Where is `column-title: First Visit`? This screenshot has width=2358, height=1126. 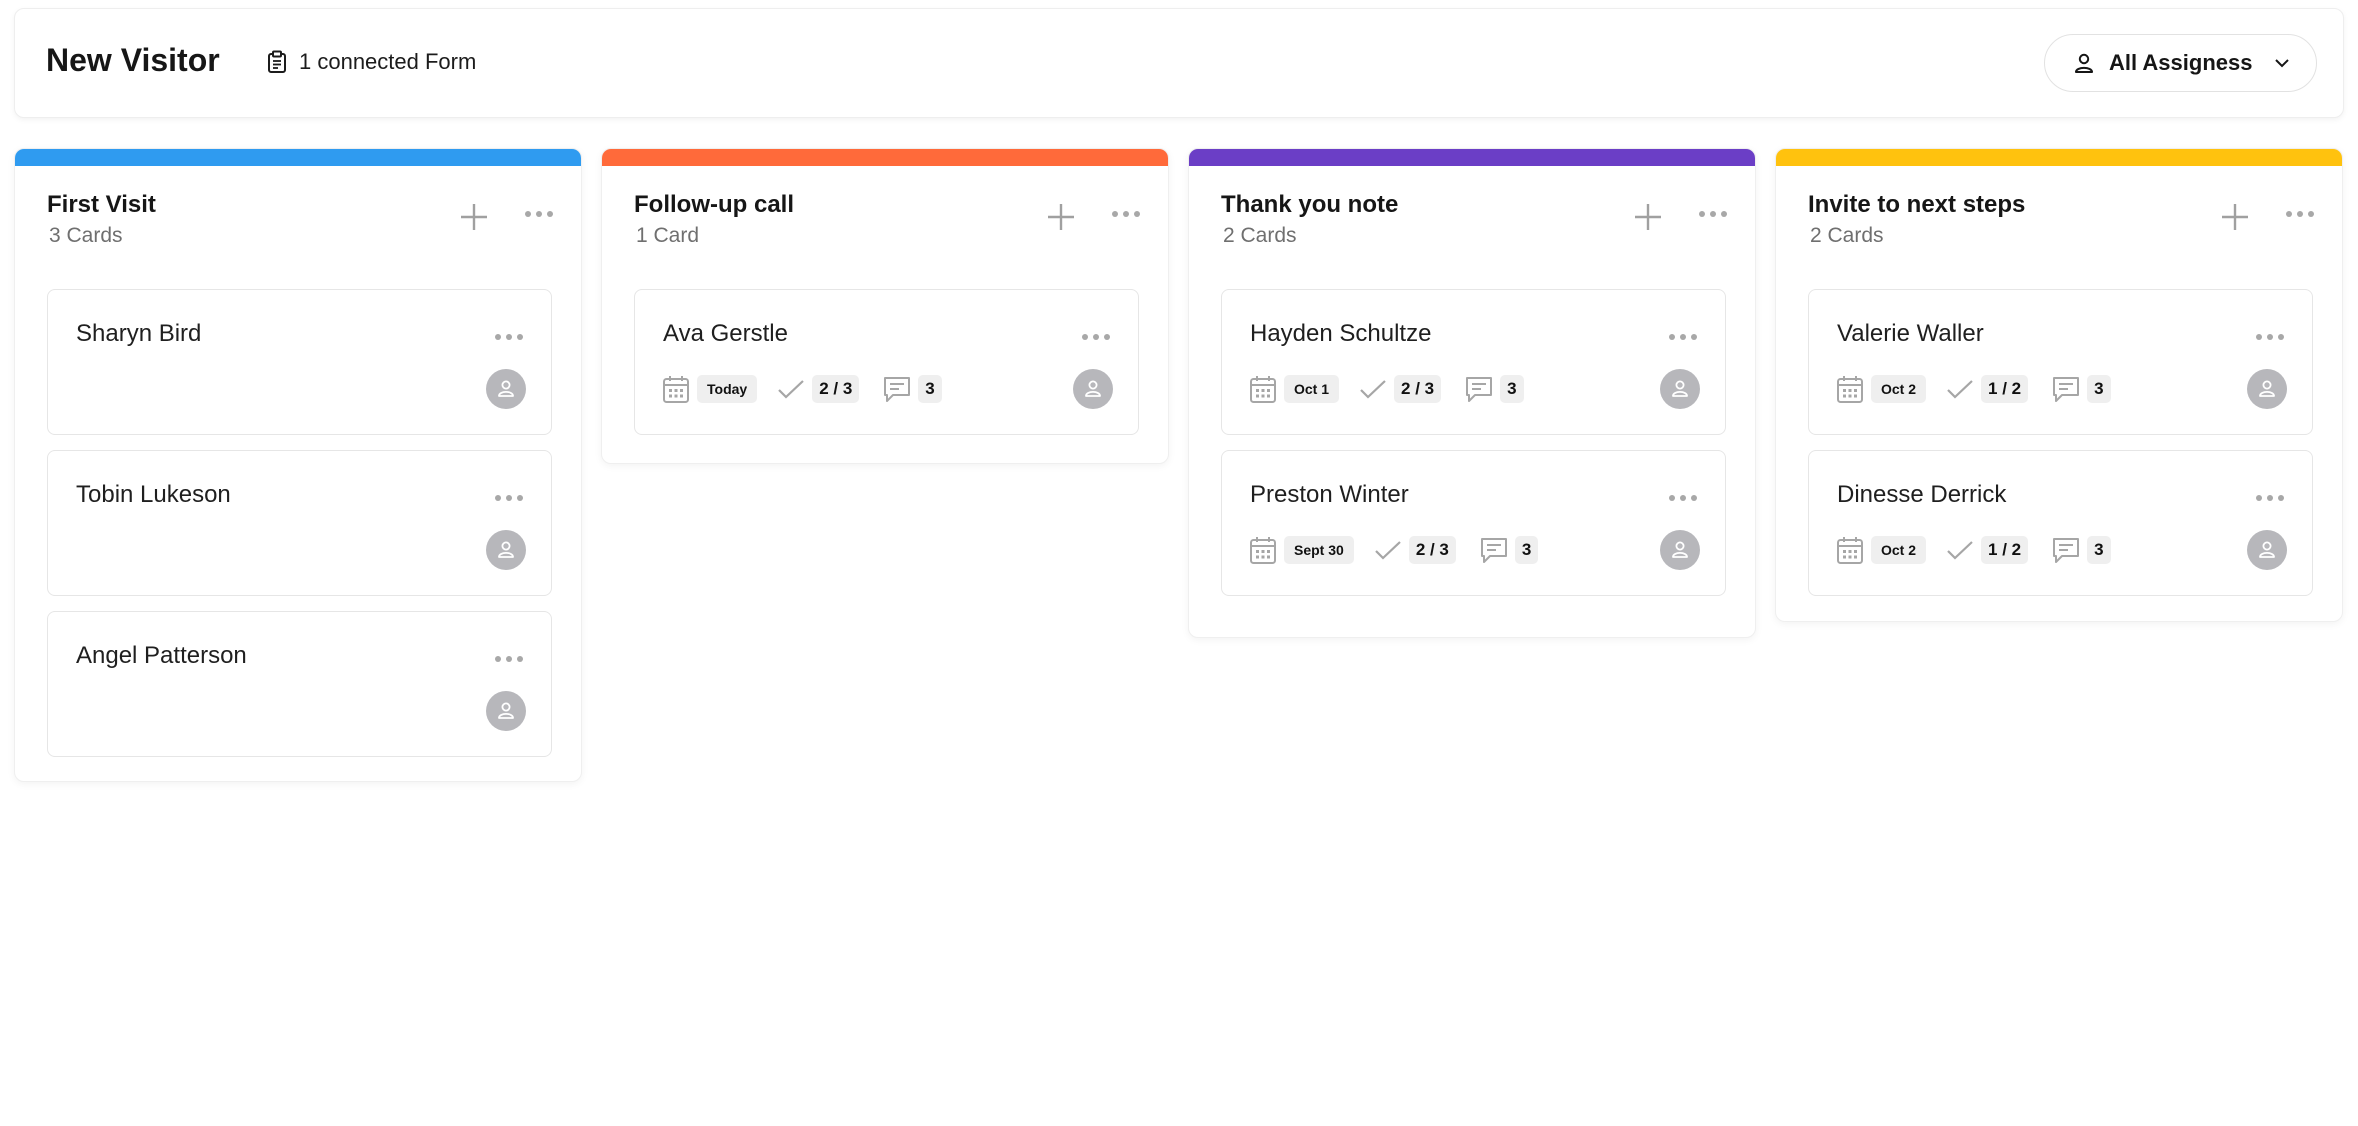 column-title: First Visit is located at coordinates (101, 204).